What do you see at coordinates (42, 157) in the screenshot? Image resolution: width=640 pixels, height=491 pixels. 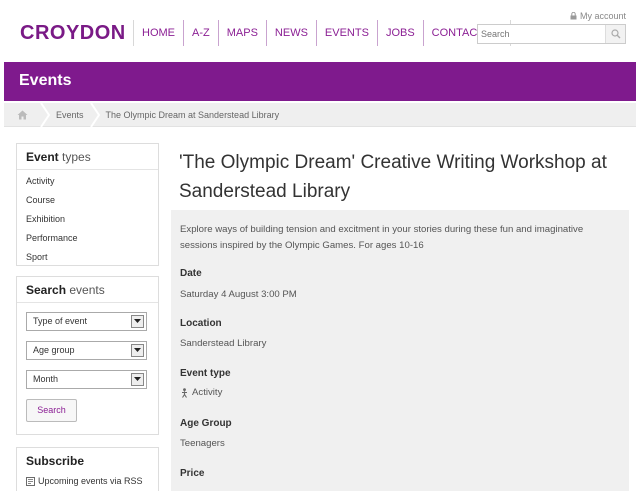 I see `event-types-heading-bold: Event` at bounding box center [42, 157].